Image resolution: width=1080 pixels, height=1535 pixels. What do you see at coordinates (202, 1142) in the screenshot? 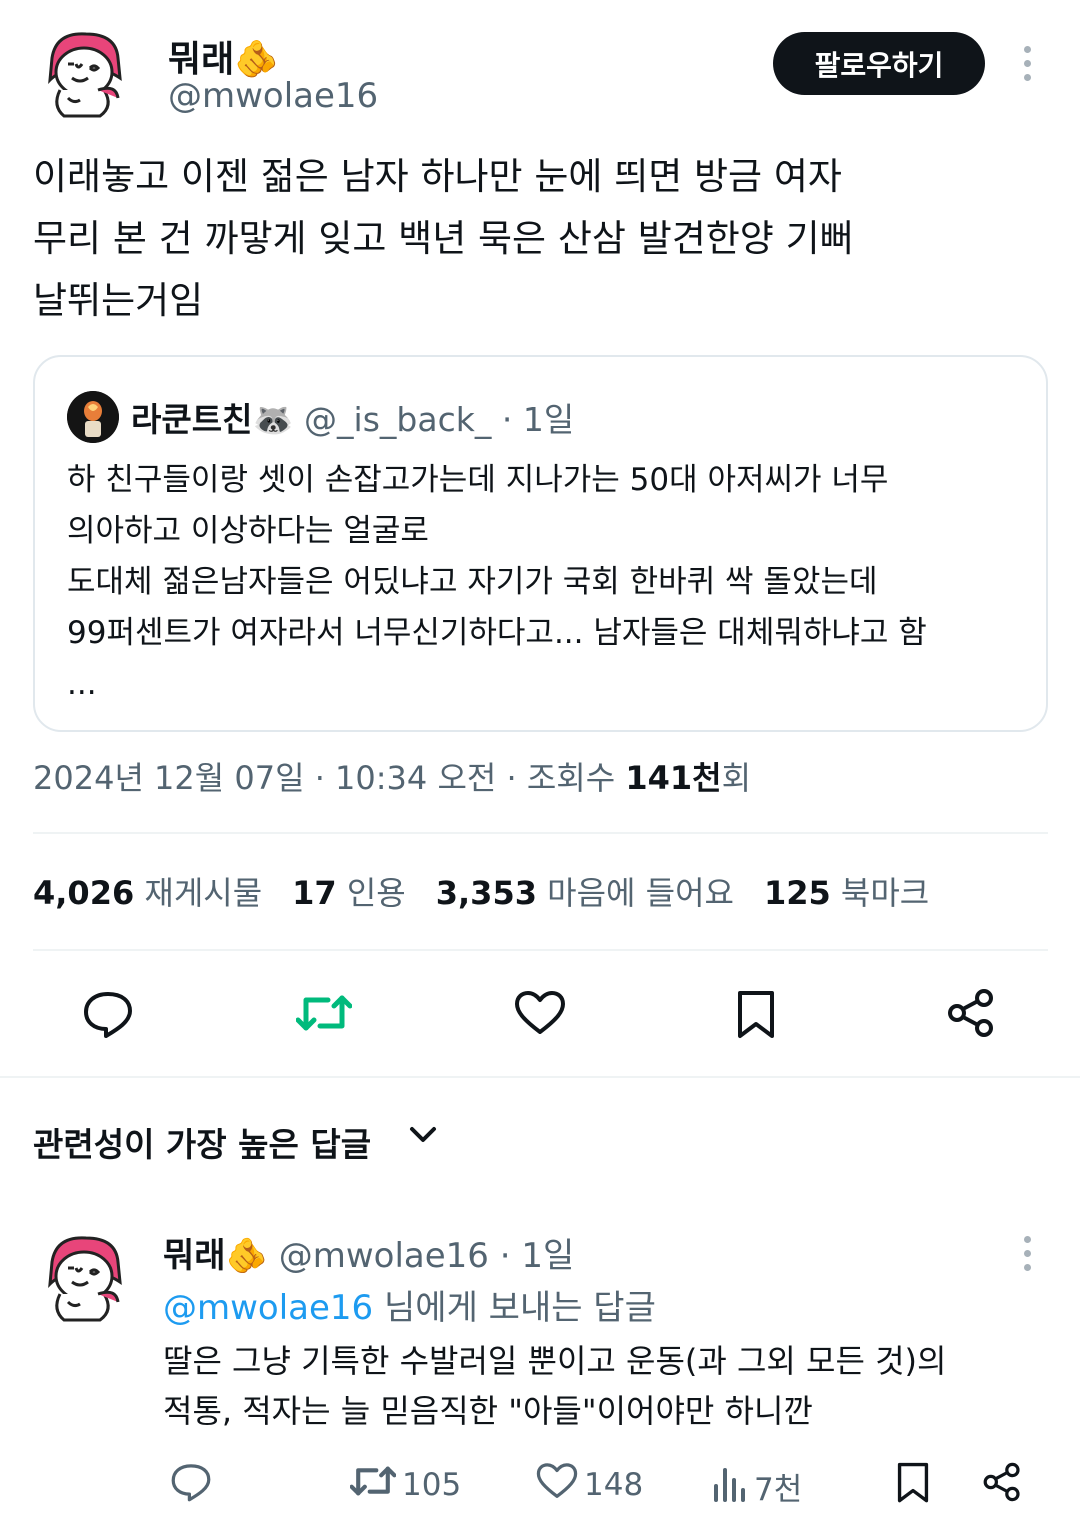
I see `replies-sort-label: 관련성이 가장 높은 답글` at bounding box center [202, 1142].